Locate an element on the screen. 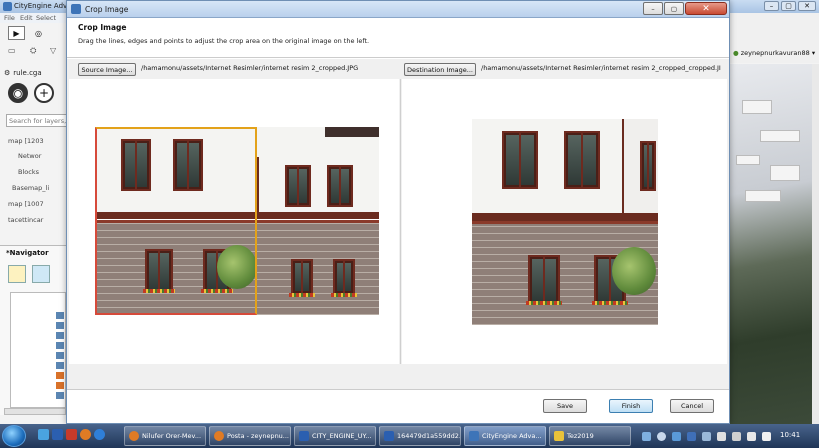 Image resolution: width=819 pixels, height=448 pixels. signal-icon is located at coordinates (751, 436).